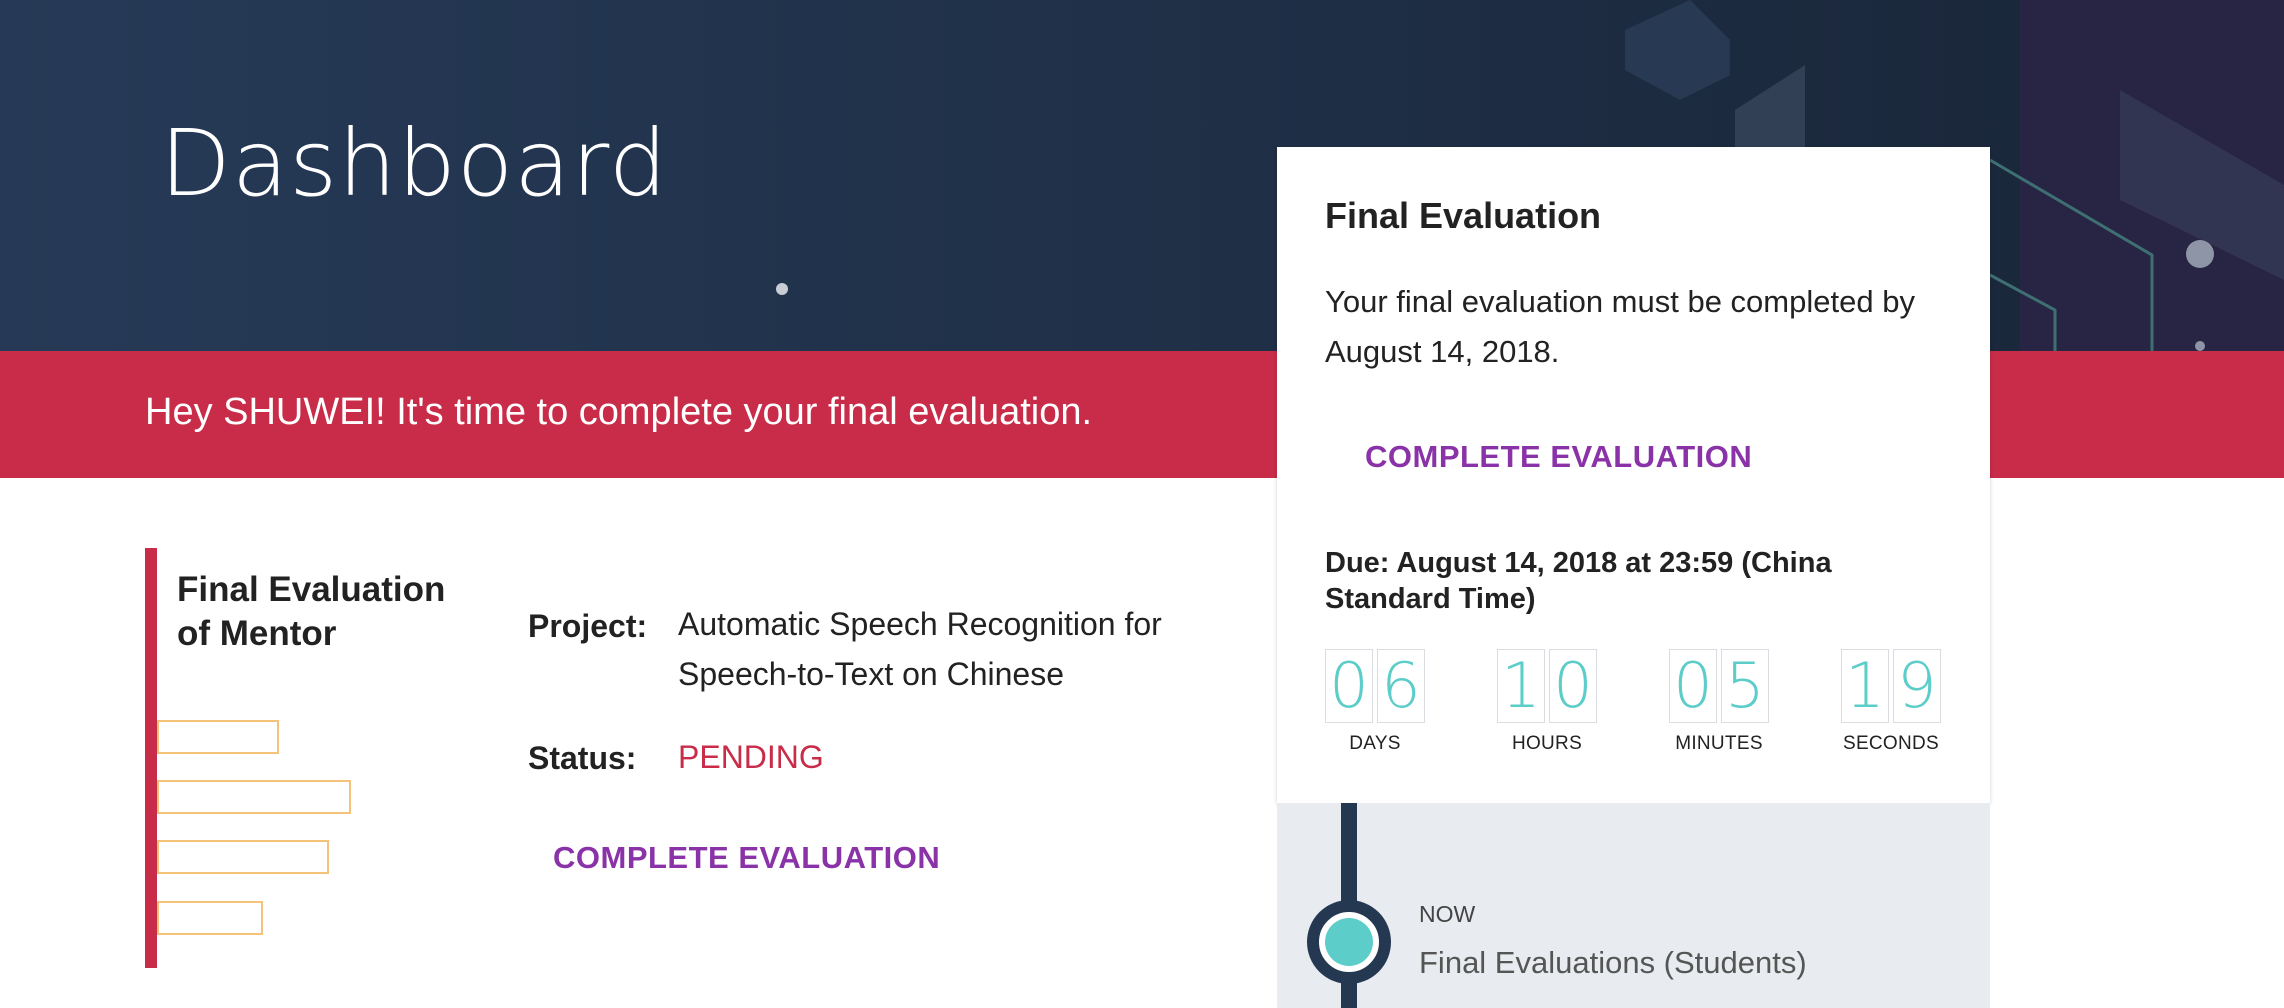 The height and width of the screenshot is (1008, 2284). I want to click on countdown-digit: 5, so click(1745, 686).